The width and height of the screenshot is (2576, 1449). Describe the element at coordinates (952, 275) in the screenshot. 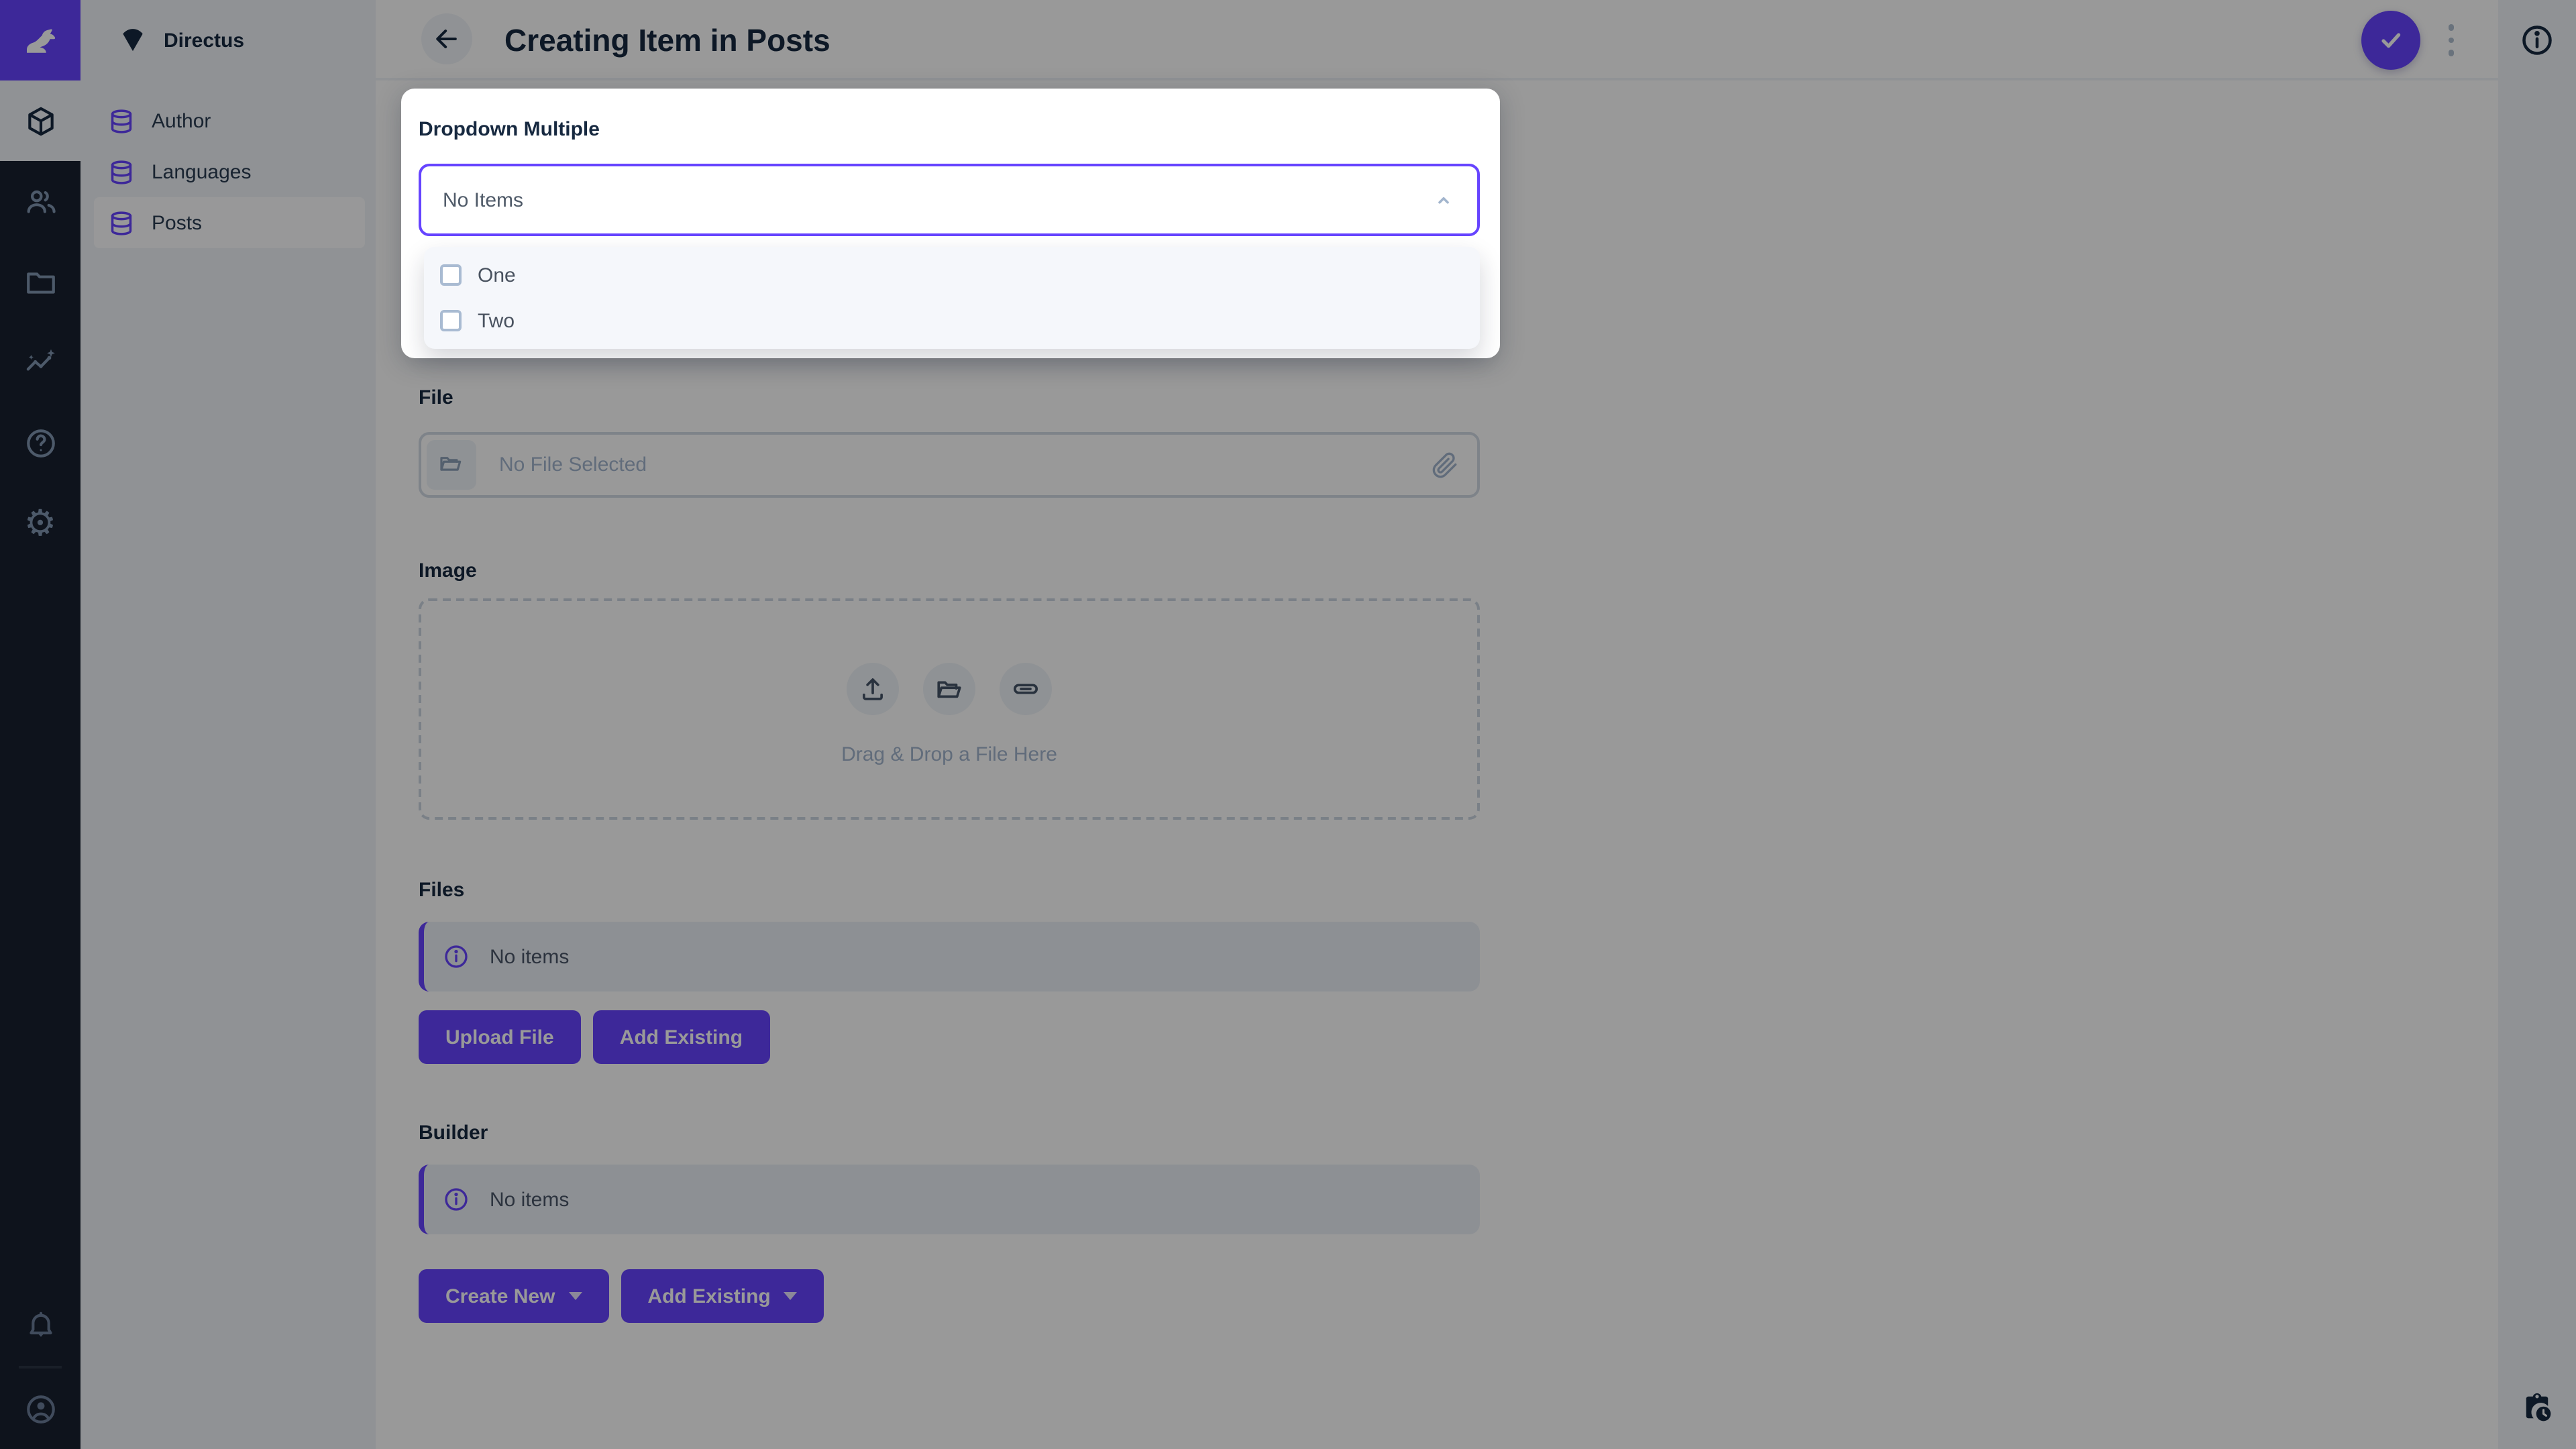

I see `dropdown-option-one: One` at that location.